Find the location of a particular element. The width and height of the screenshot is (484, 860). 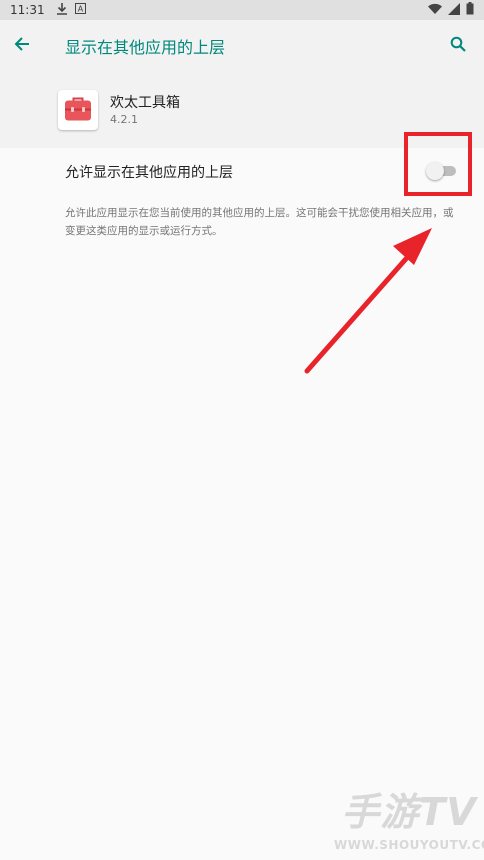

status-time: 11:31 is located at coordinates (27, 10).